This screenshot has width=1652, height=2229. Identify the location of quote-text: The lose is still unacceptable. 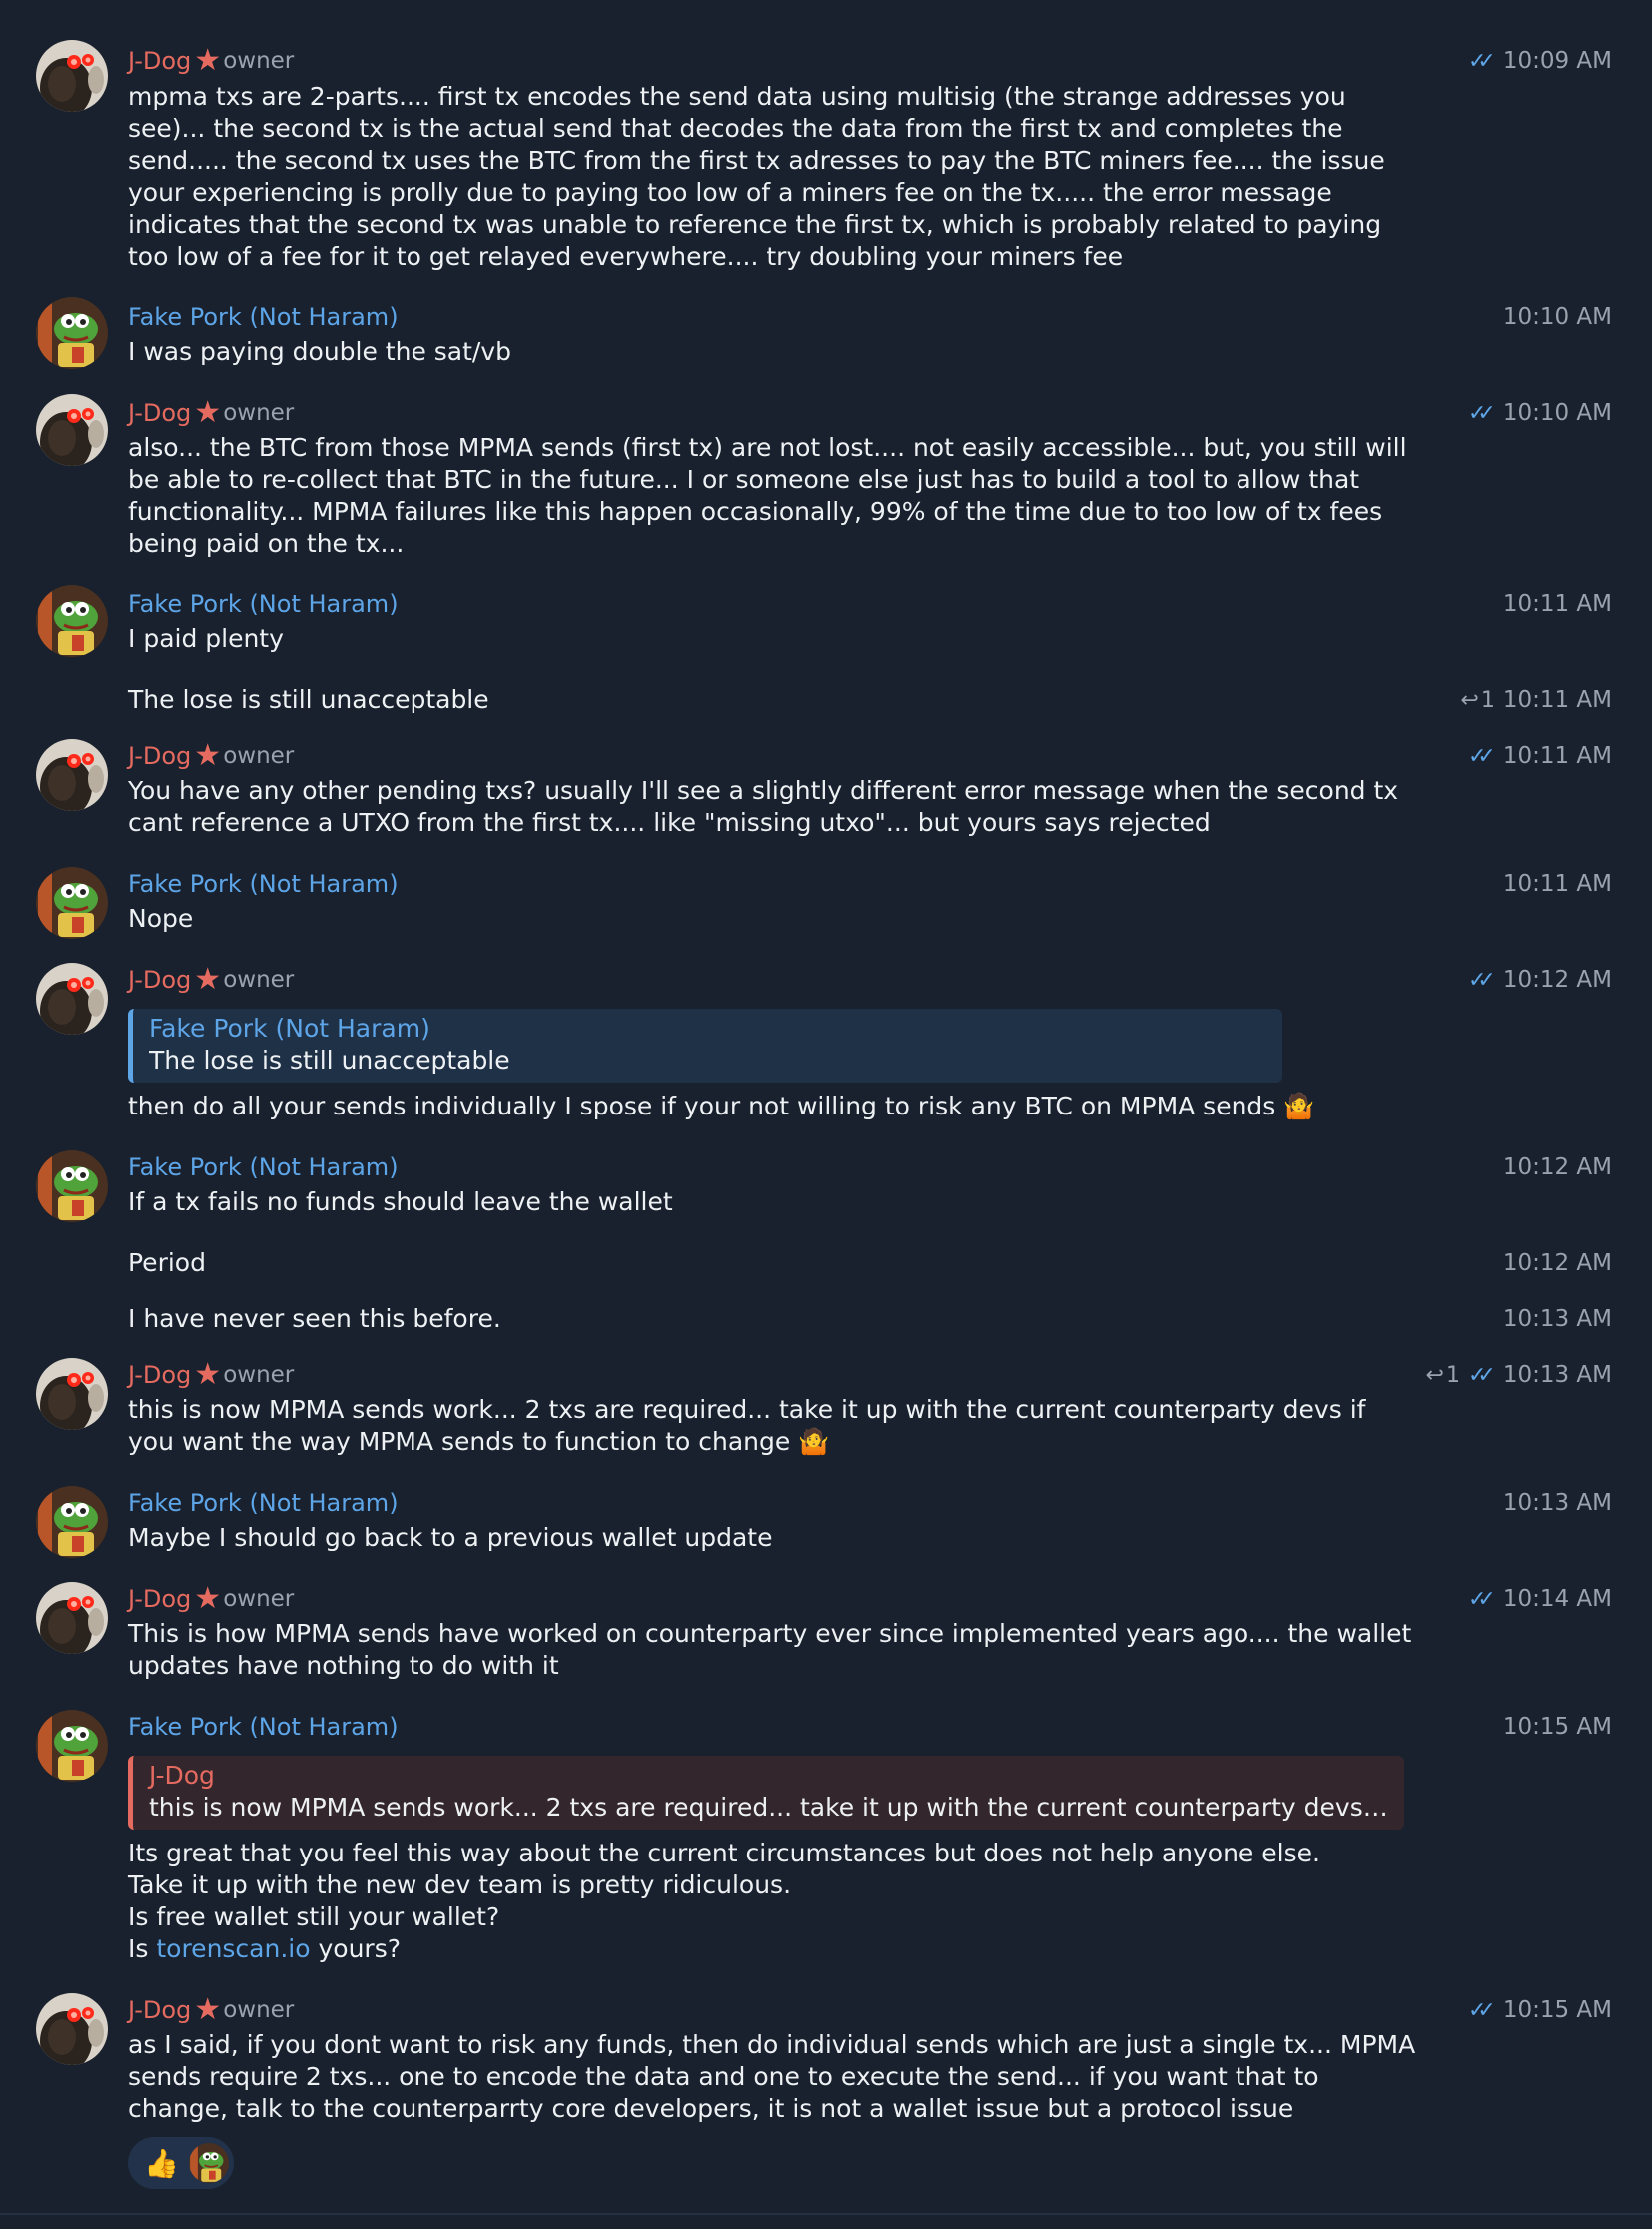
(329, 1060).